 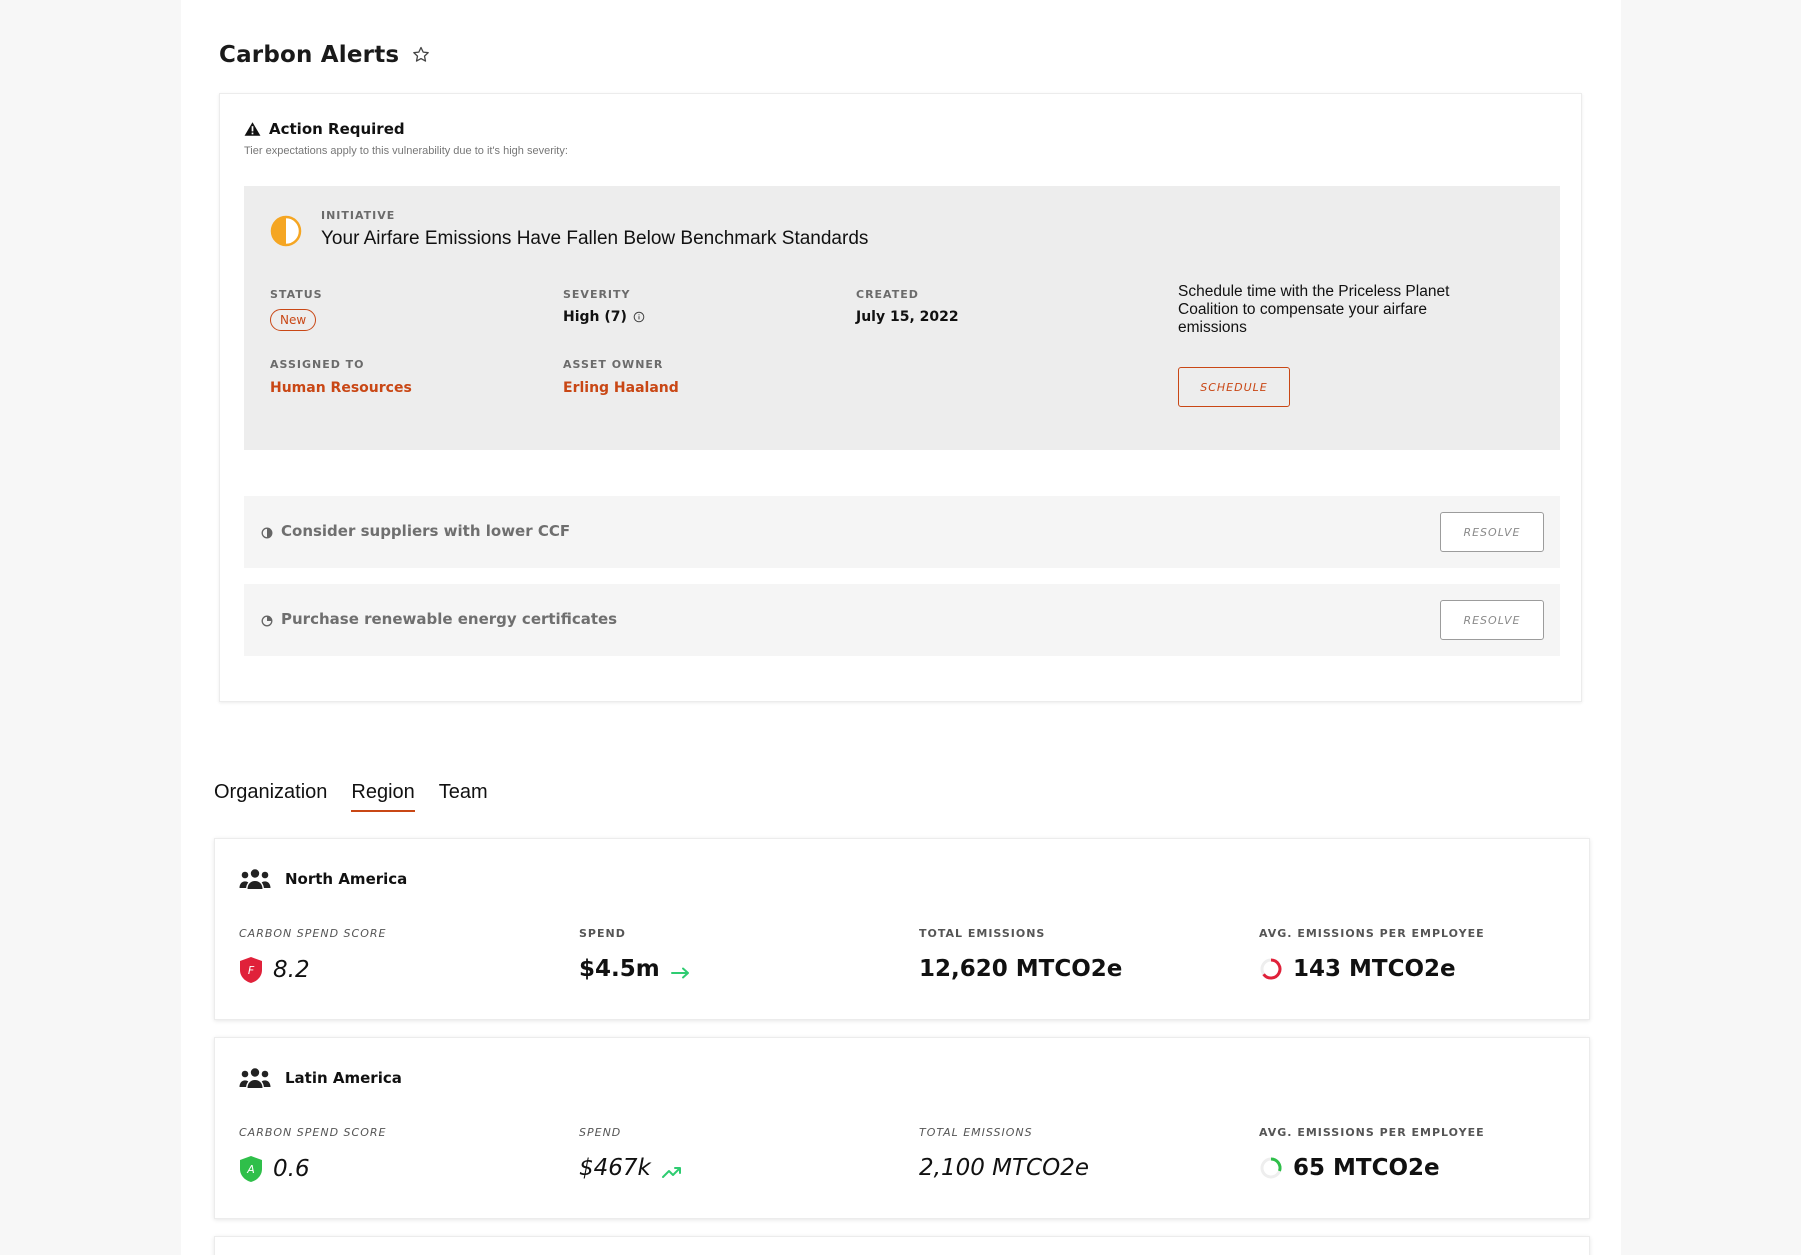 What do you see at coordinates (463, 796) in the screenshot?
I see `tab-team: Team` at bounding box center [463, 796].